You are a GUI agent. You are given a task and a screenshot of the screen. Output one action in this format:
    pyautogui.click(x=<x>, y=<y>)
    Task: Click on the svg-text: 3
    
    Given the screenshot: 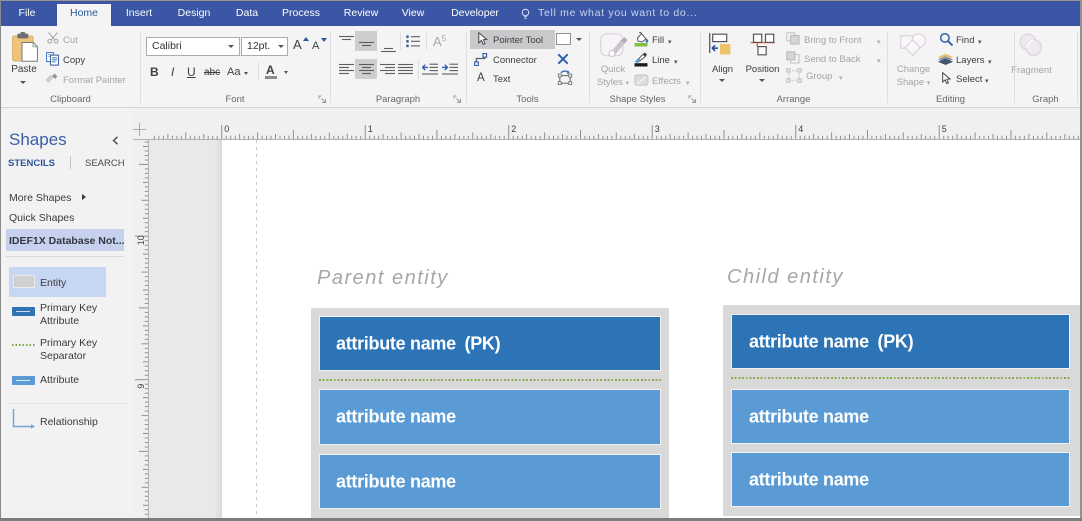 What is the action you would take?
    pyautogui.click(x=657, y=129)
    